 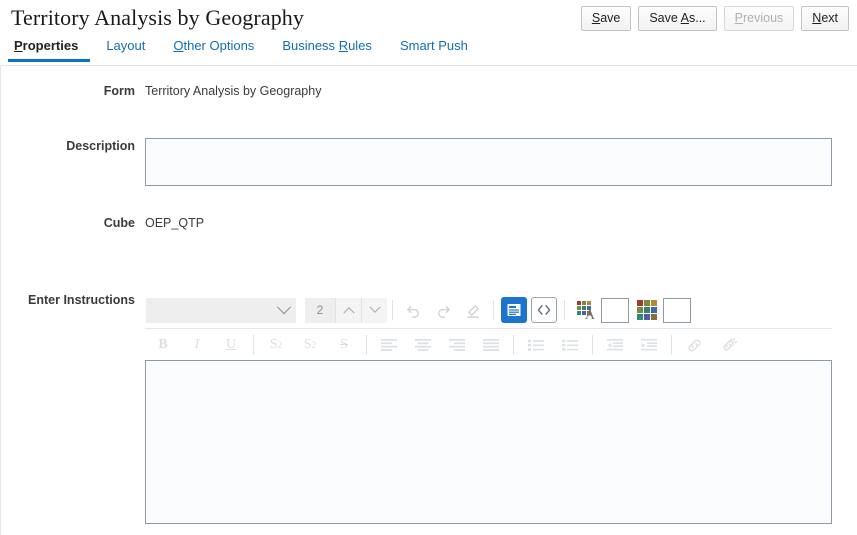 I want to click on strikethrough-icon: S, so click(x=344, y=345).